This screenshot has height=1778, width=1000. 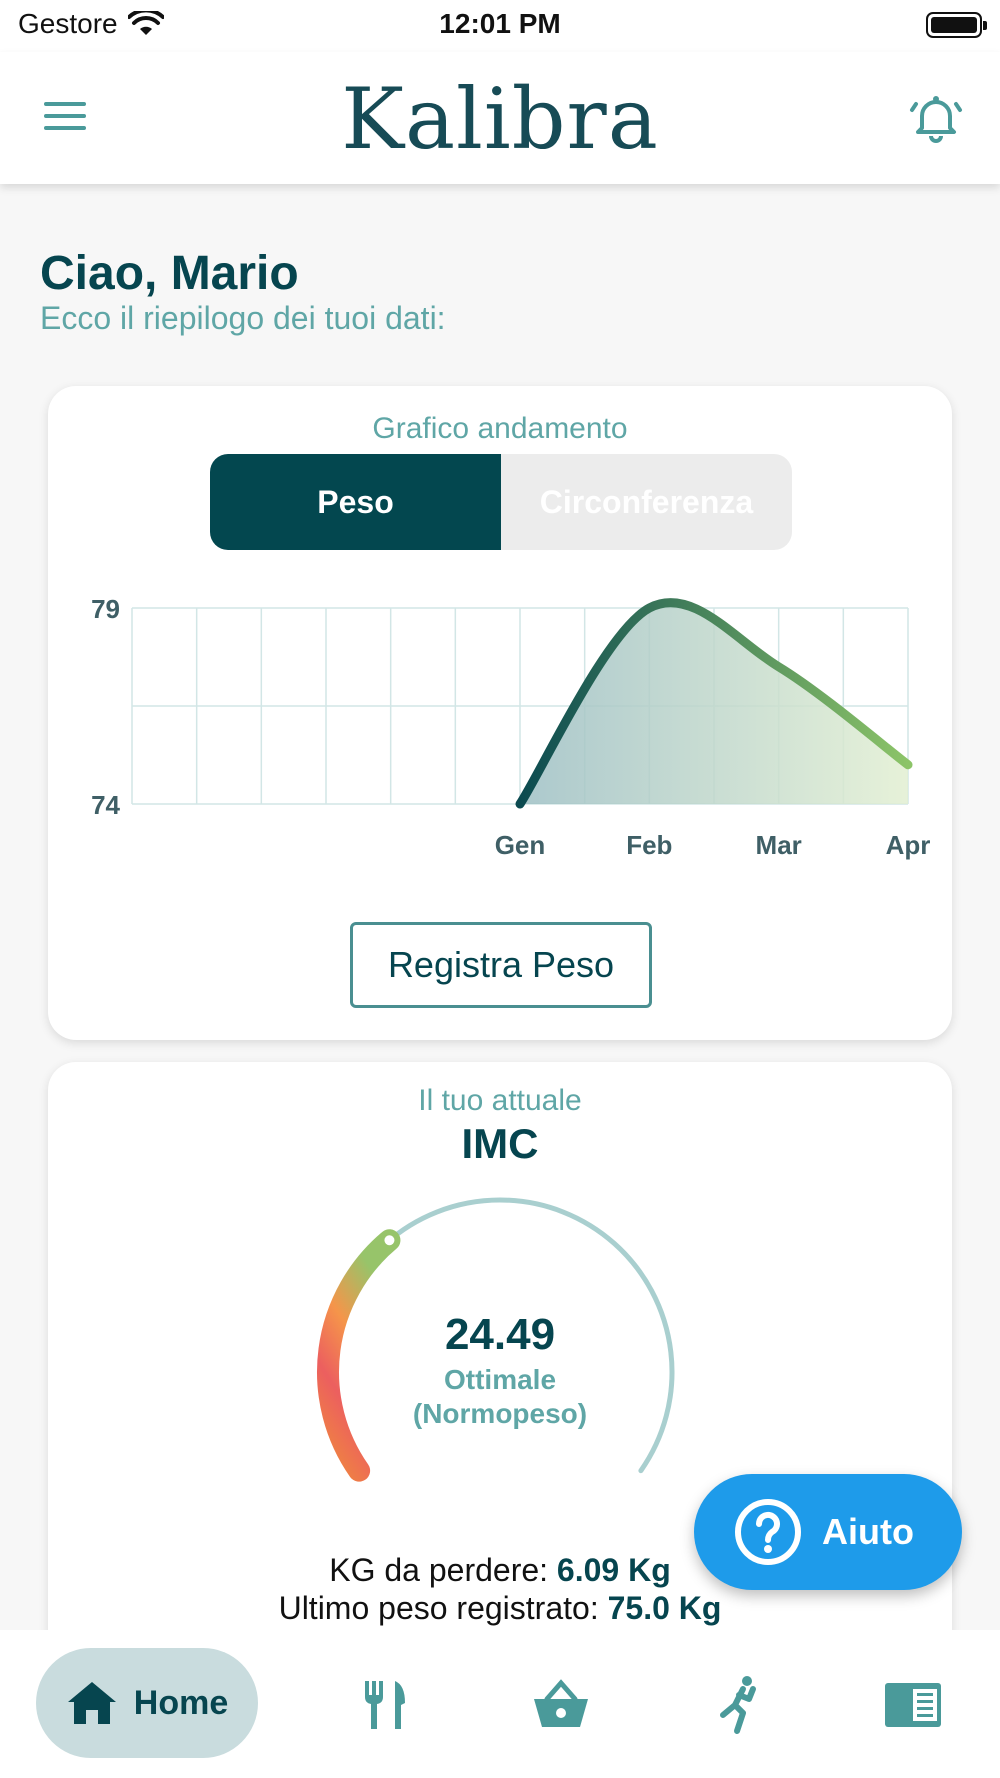 I want to click on status-time: 12:01 PM, so click(x=500, y=23).